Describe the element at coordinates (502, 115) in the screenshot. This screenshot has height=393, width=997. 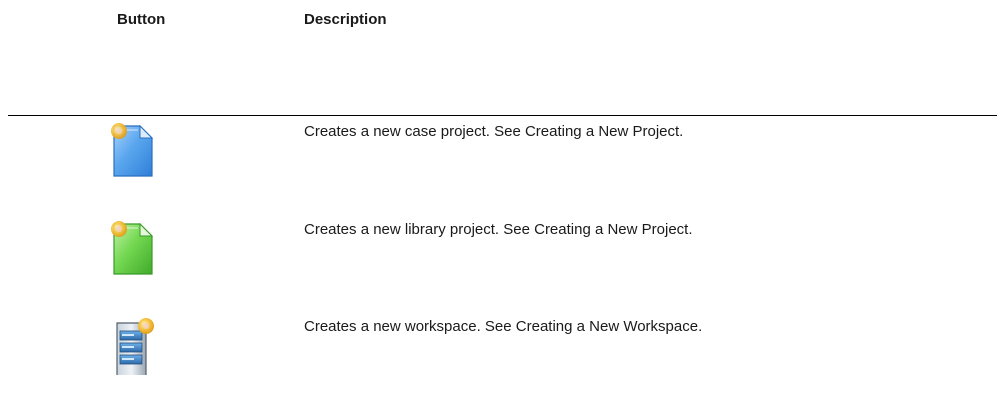
I see `header-divider` at that location.